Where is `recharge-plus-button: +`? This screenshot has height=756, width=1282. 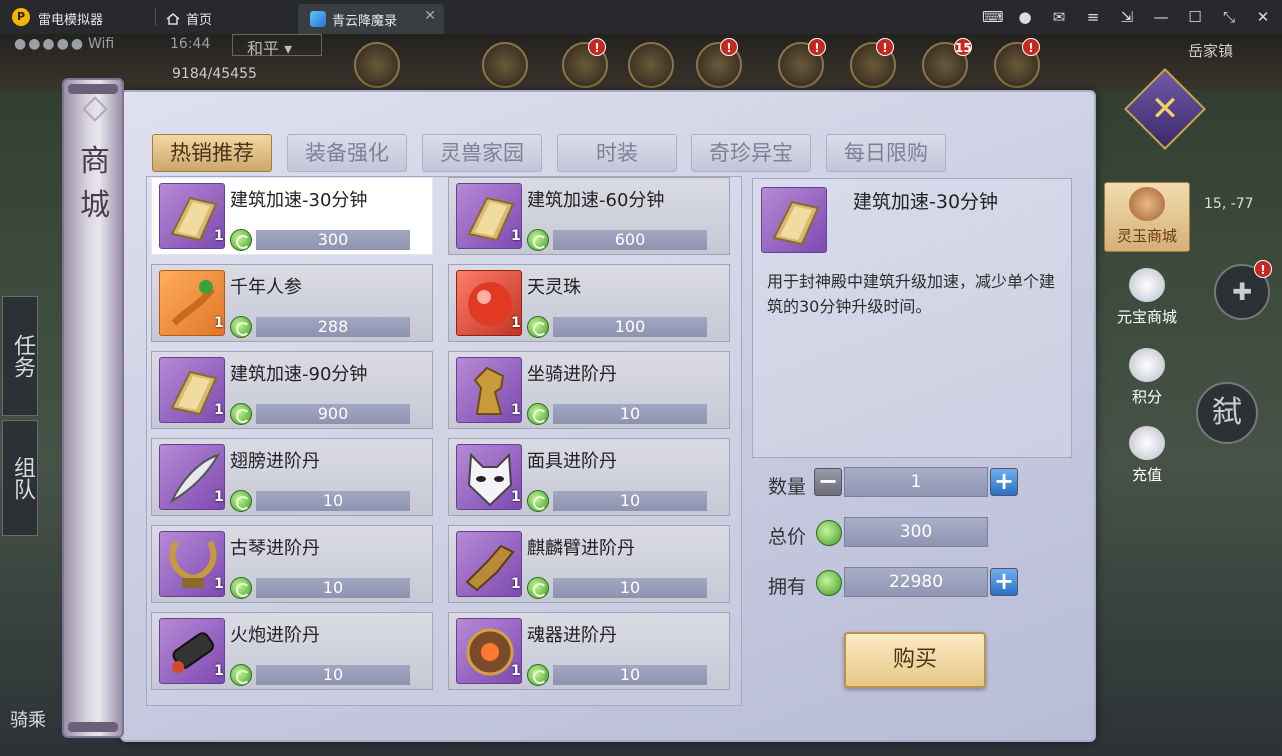
recharge-plus-button: + is located at coordinates (1004, 582).